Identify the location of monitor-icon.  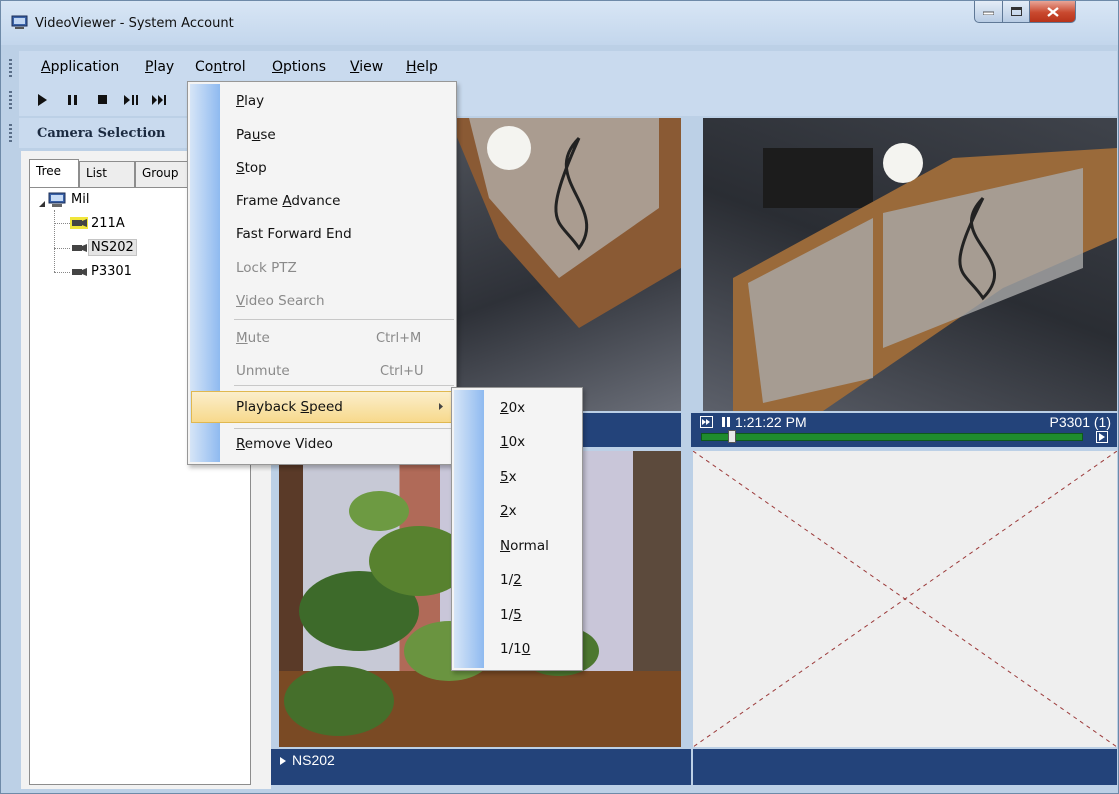
(19, 22).